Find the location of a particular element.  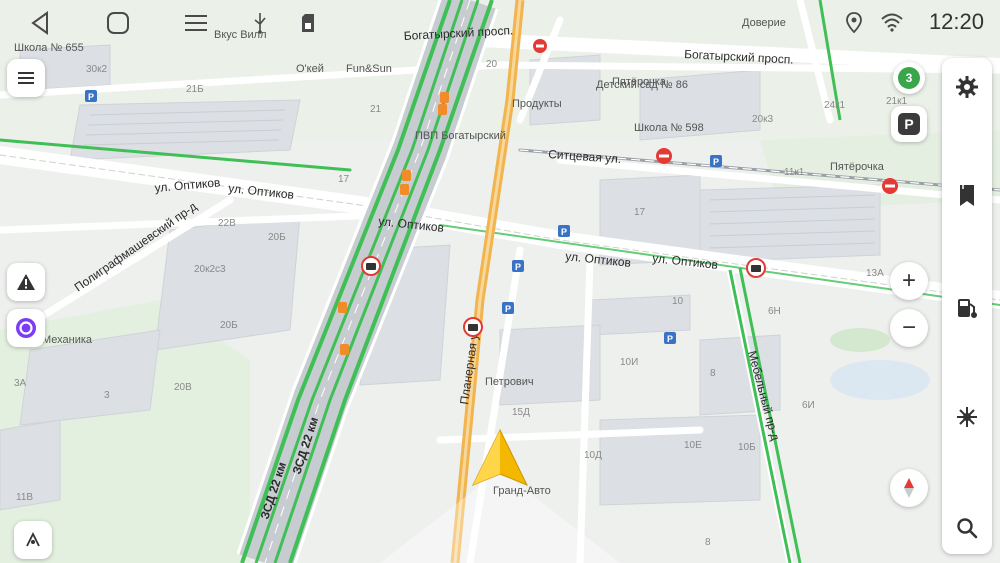

poi-mekhanika: Механика is located at coordinates (67, 340).